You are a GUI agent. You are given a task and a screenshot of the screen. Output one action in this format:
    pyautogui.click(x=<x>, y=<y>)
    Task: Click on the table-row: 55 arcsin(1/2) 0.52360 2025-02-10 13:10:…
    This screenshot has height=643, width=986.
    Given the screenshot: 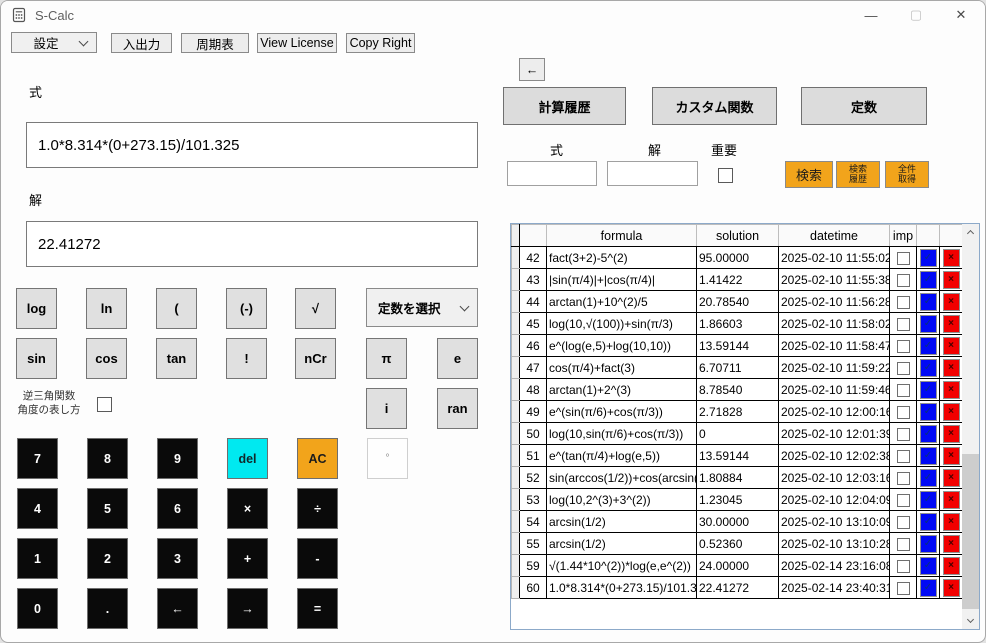 What is the action you would take?
    pyautogui.click(x=737, y=543)
    